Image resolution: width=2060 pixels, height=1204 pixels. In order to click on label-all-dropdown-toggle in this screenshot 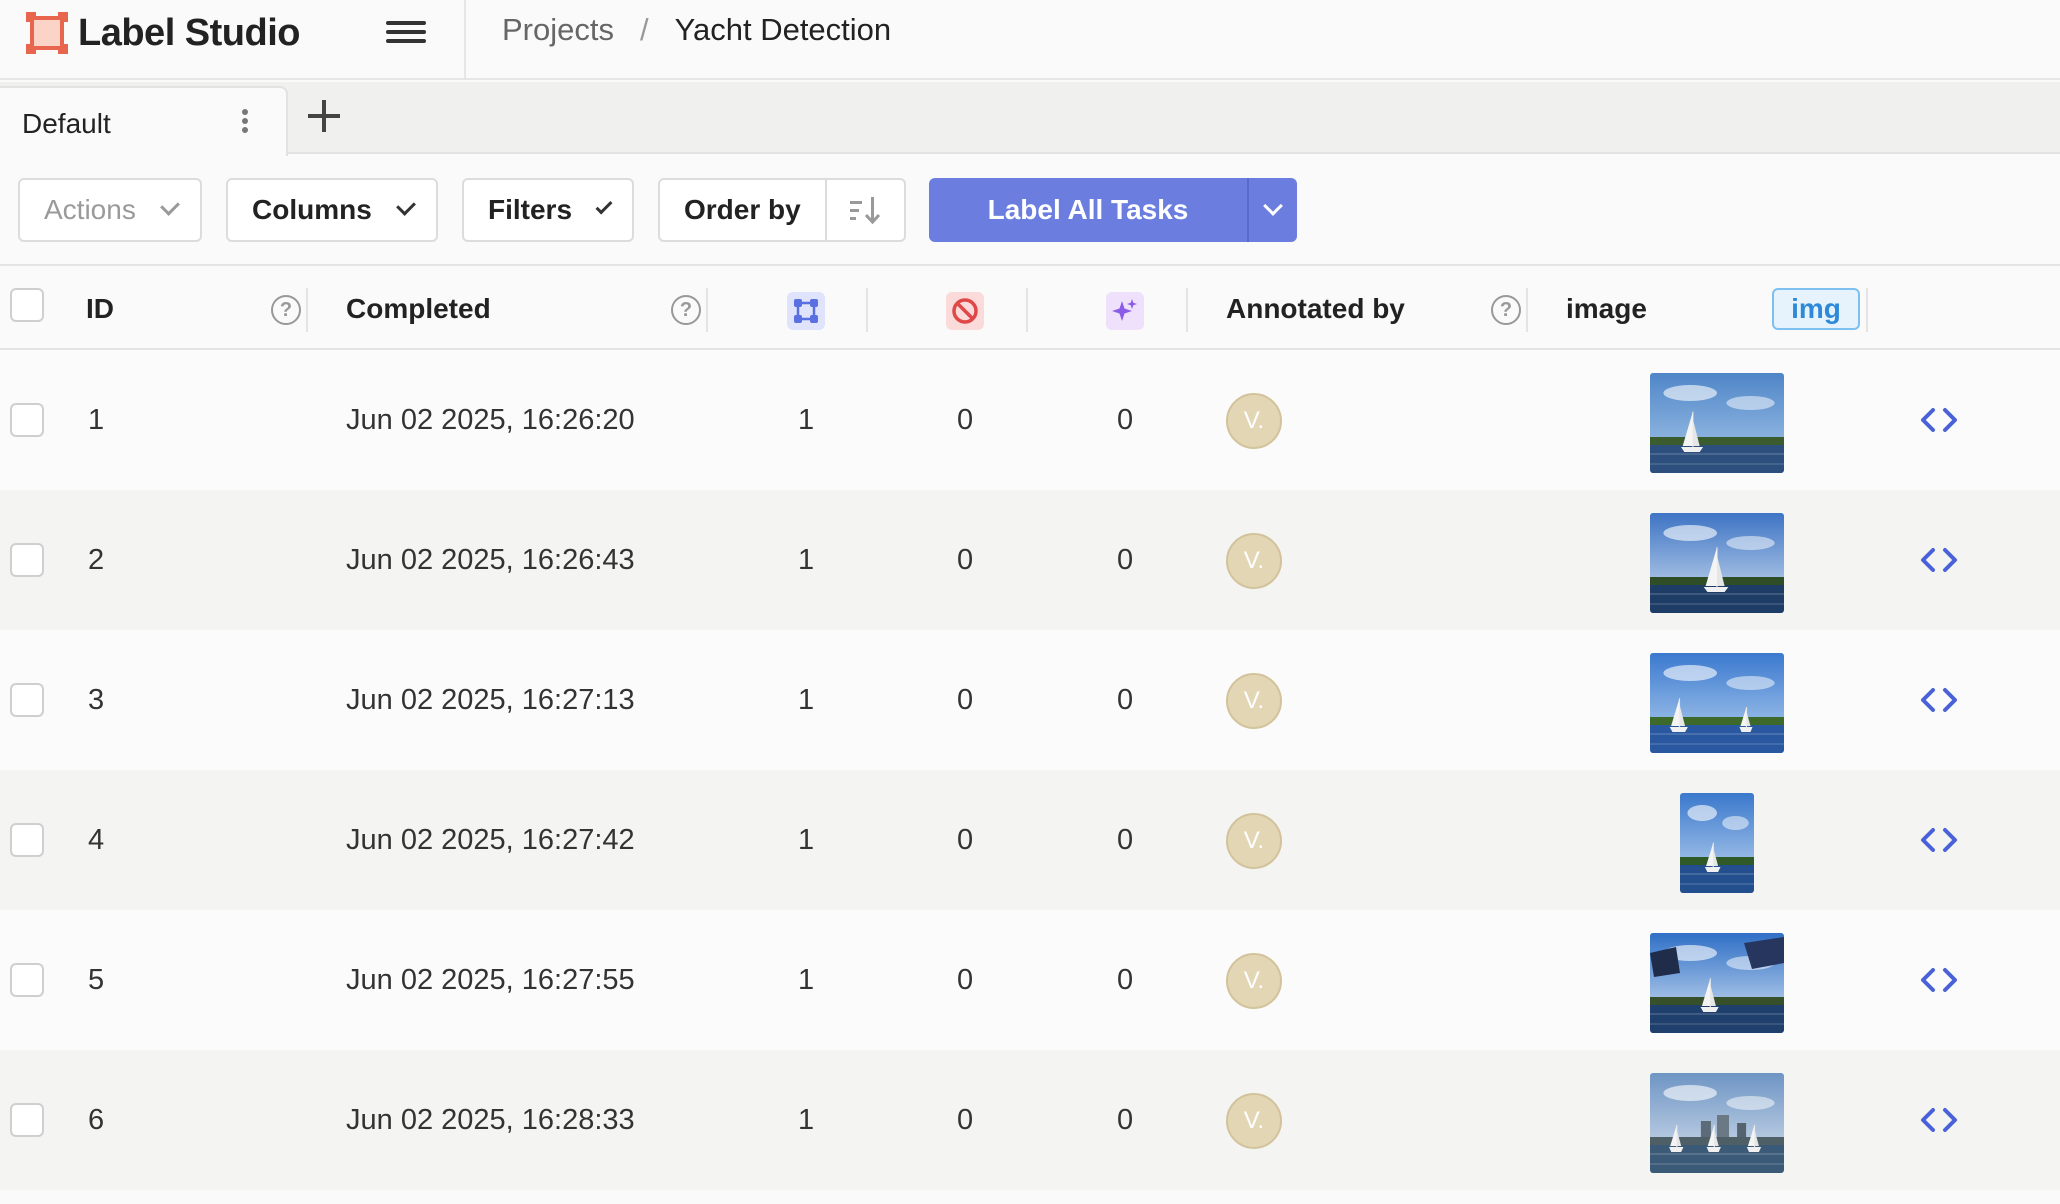, I will do `click(1273, 210)`.